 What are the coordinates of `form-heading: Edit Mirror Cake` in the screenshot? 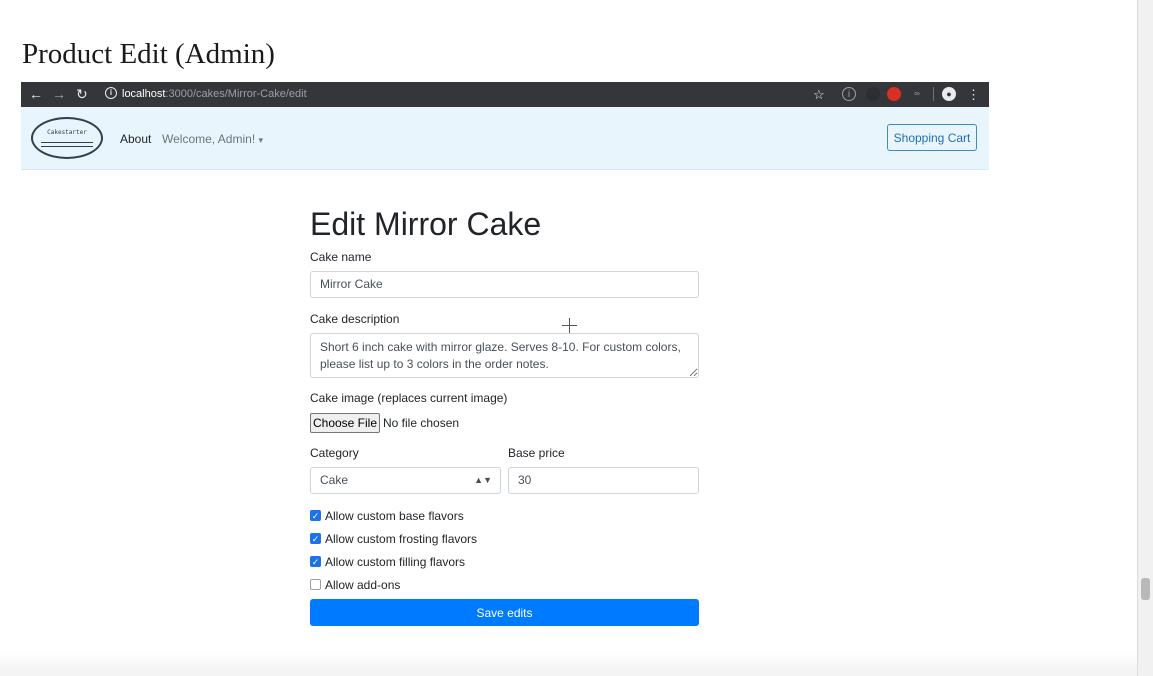 It's located at (426, 224).